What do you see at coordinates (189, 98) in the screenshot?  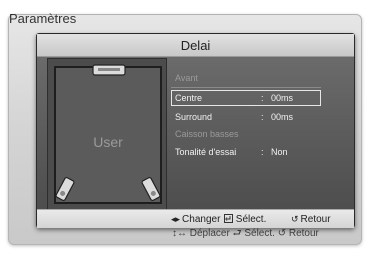 I see `setting-label: Centre` at bounding box center [189, 98].